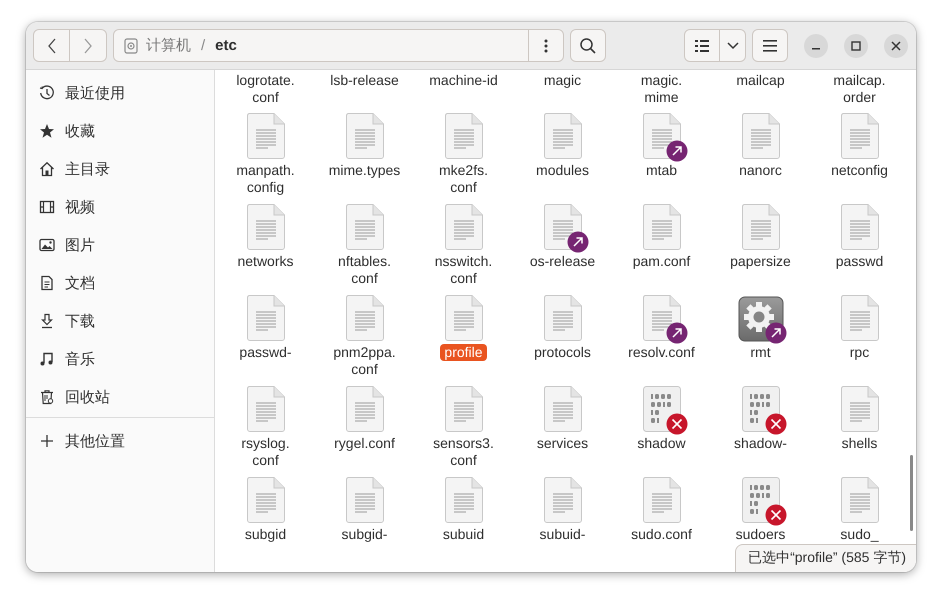 The image size is (942, 602). What do you see at coordinates (80, 359) in the screenshot?
I see `sidebar-label: 音乐` at bounding box center [80, 359].